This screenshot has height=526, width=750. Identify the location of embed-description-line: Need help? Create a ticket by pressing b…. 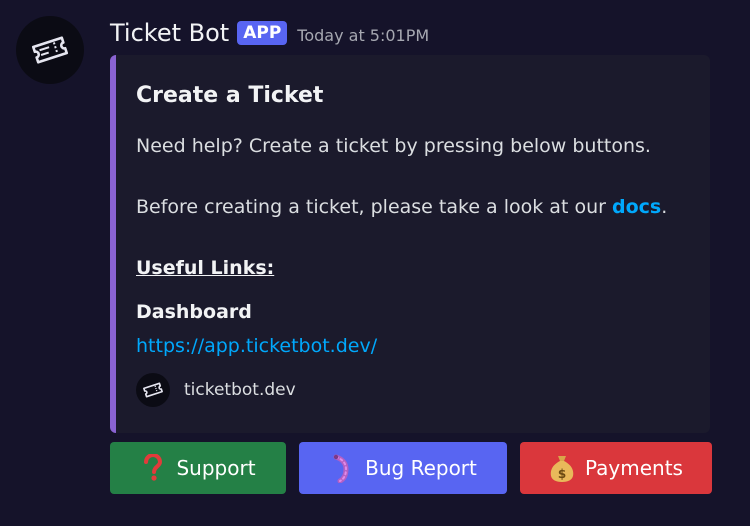
(393, 146).